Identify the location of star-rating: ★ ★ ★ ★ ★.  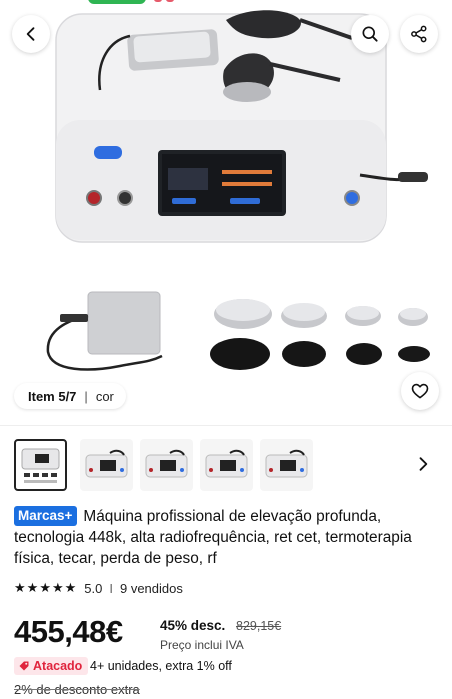
(45, 588).